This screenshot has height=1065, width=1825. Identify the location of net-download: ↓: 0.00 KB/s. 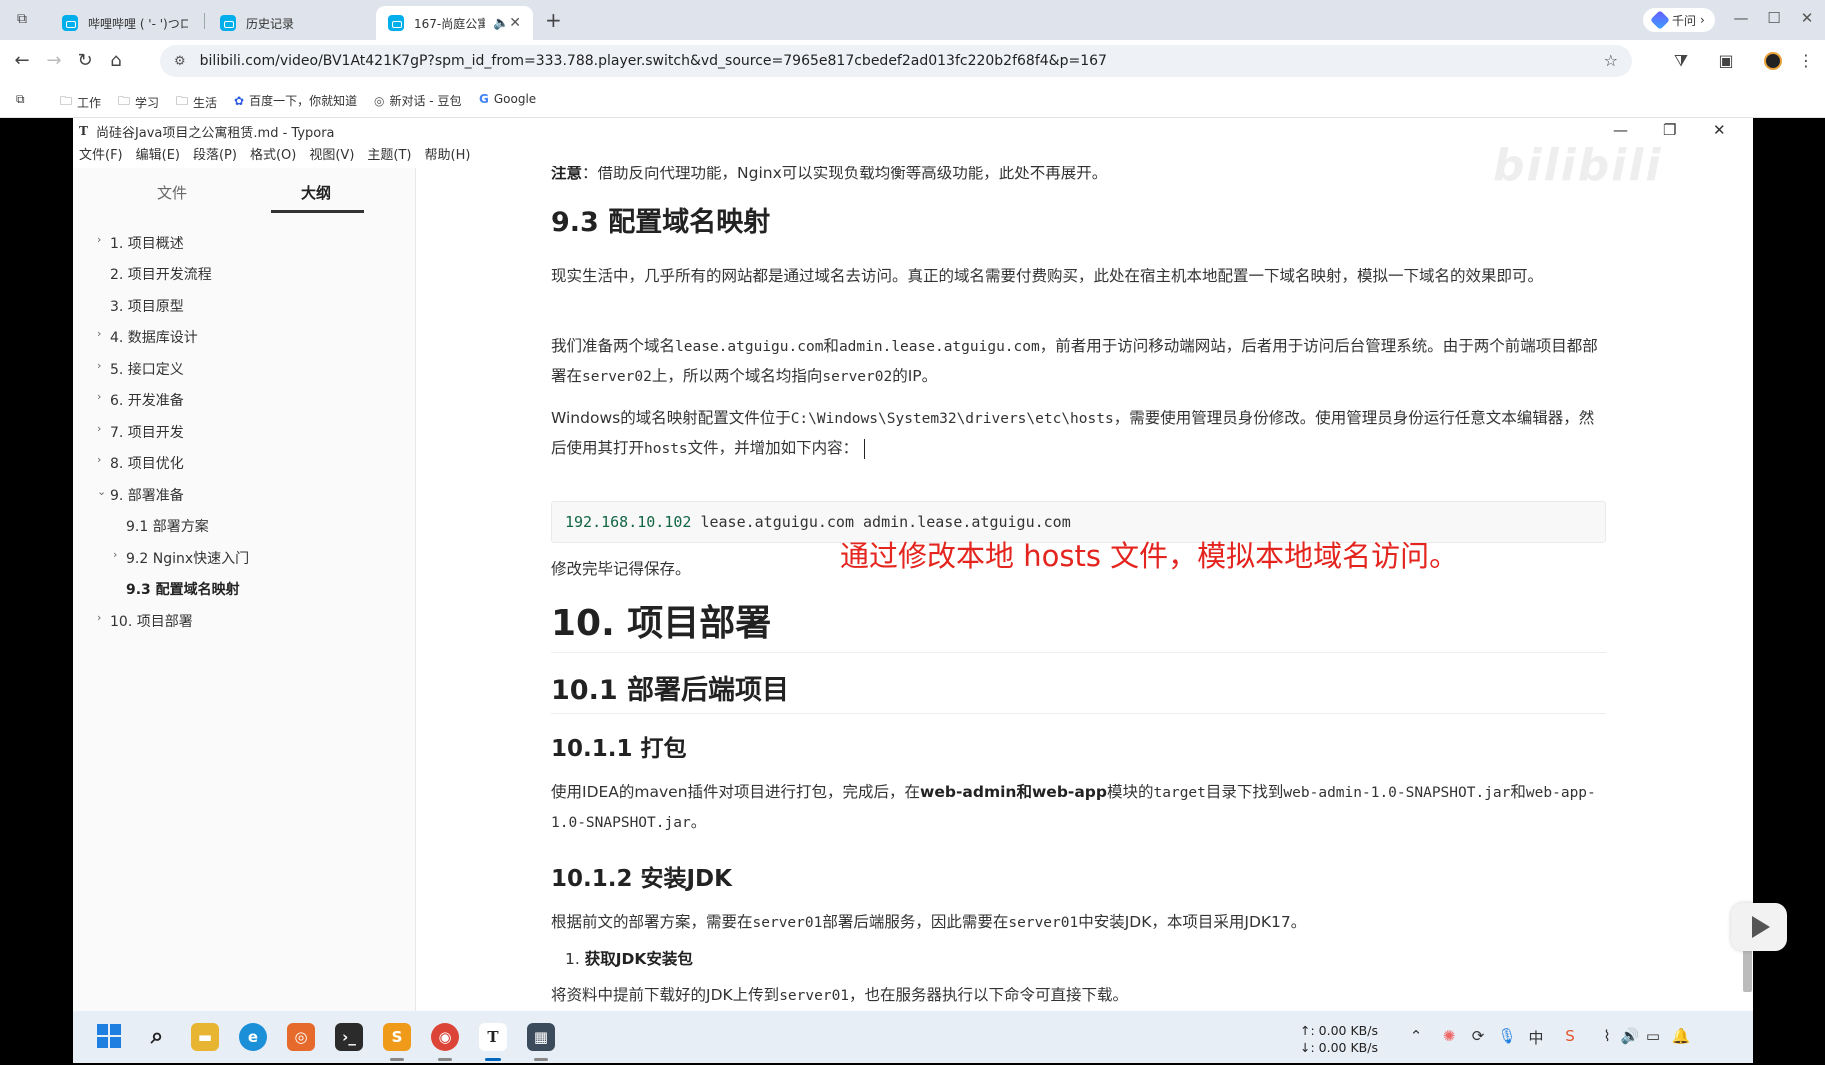
(1339, 1047).